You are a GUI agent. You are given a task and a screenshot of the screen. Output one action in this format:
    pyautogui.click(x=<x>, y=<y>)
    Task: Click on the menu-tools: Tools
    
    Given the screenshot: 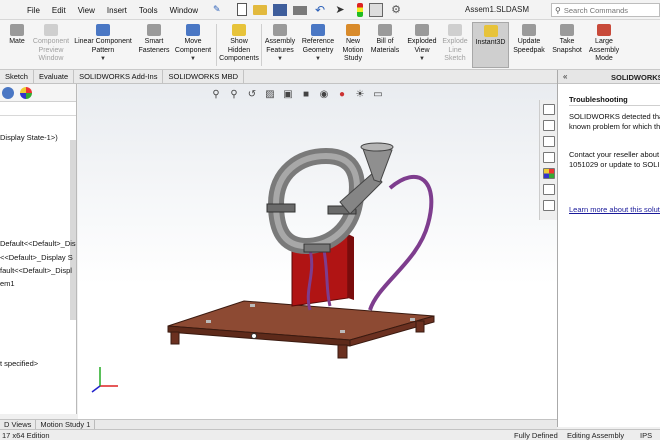 What is the action you would take?
    pyautogui.click(x=148, y=10)
    